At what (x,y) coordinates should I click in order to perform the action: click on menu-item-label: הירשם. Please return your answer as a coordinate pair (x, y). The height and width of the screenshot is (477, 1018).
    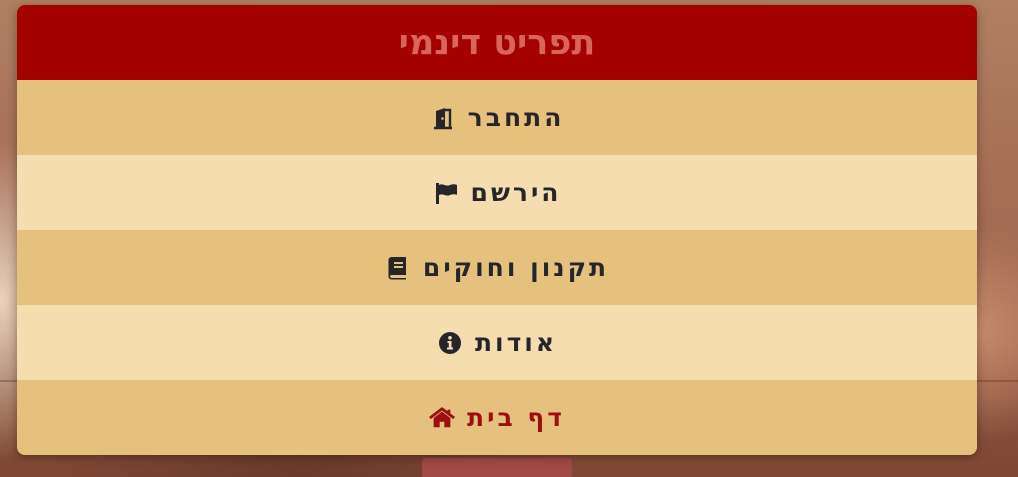
    Looking at the image, I should click on (516, 192).